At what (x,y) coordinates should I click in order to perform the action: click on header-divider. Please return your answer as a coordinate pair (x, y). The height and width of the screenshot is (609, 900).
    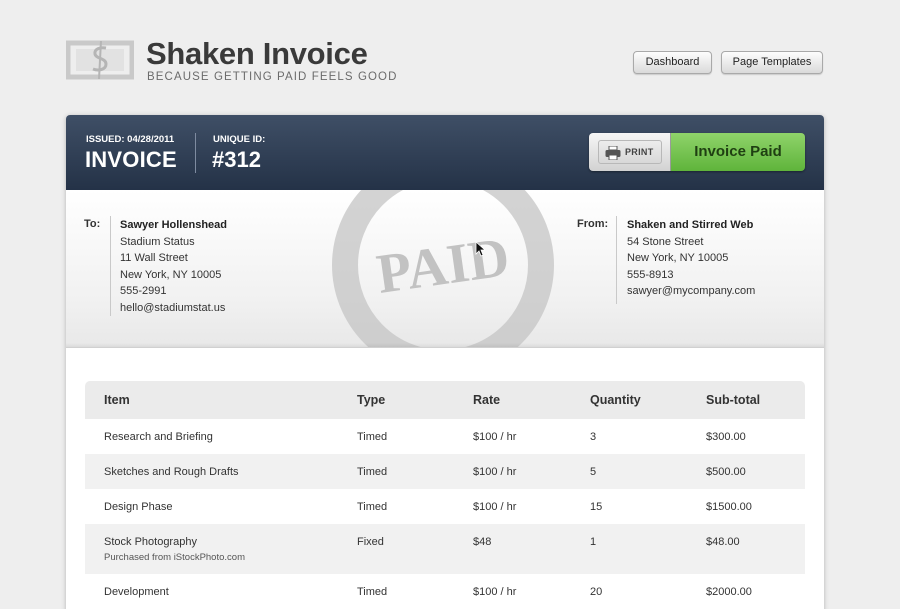
    Looking at the image, I should click on (195, 153).